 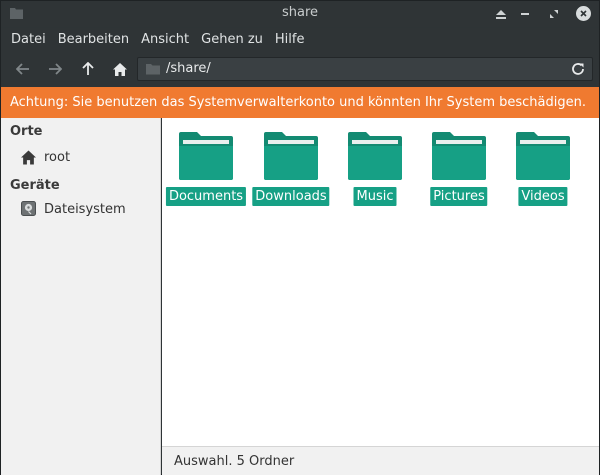 What do you see at coordinates (28, 40) in the screenshot?
I see `menu-datei: Datei` at bounding box center [28, 40].